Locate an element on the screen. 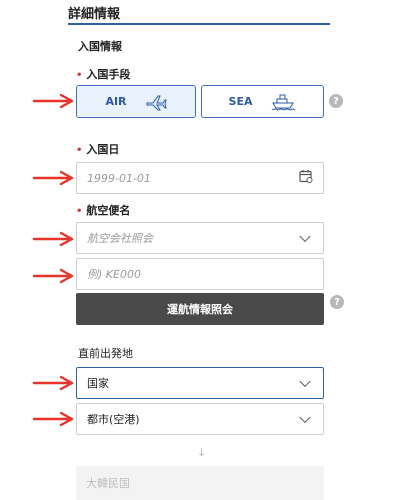  entry-date-label: • 入国日 is located at coordinates (98, 149).